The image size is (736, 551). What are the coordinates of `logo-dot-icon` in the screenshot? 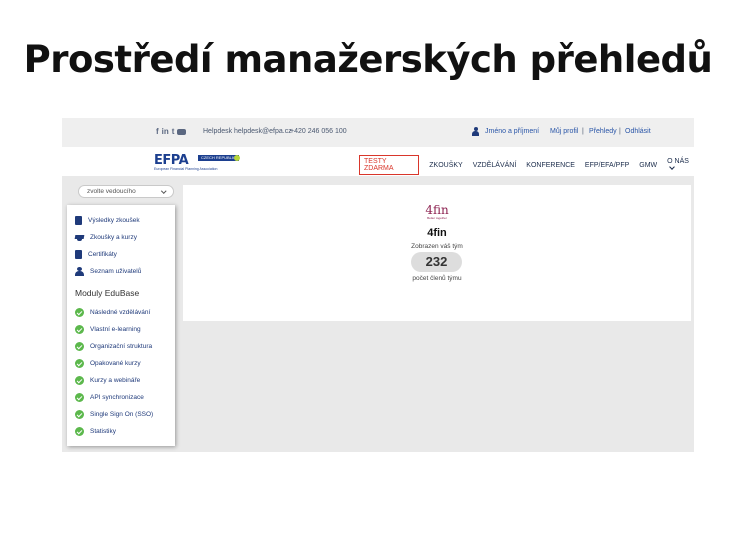 It's located at (237, 158).